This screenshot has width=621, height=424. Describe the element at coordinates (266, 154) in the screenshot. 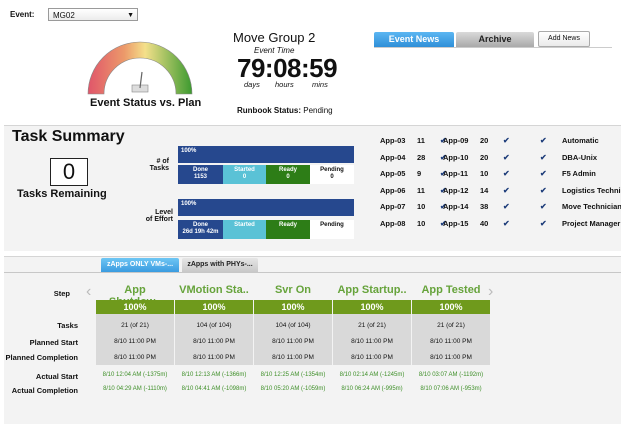

I see `tasks-progress-bar: 100%` at that location.